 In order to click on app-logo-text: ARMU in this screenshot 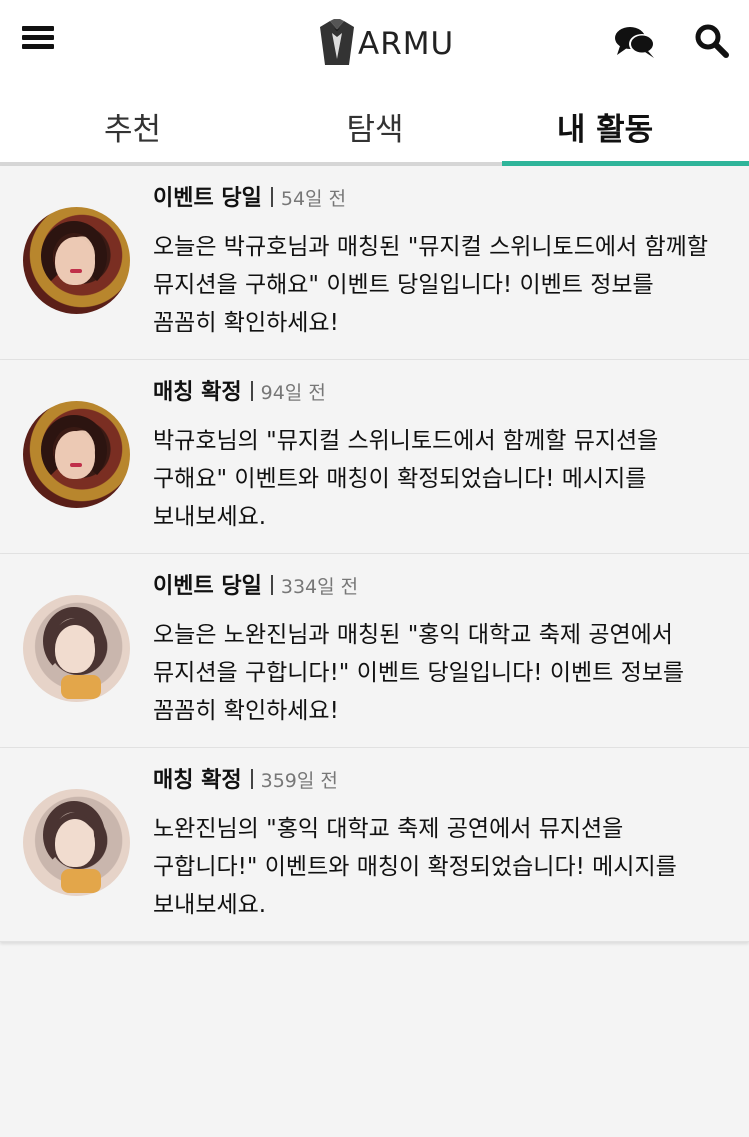, I will do `click(406, 44)`.